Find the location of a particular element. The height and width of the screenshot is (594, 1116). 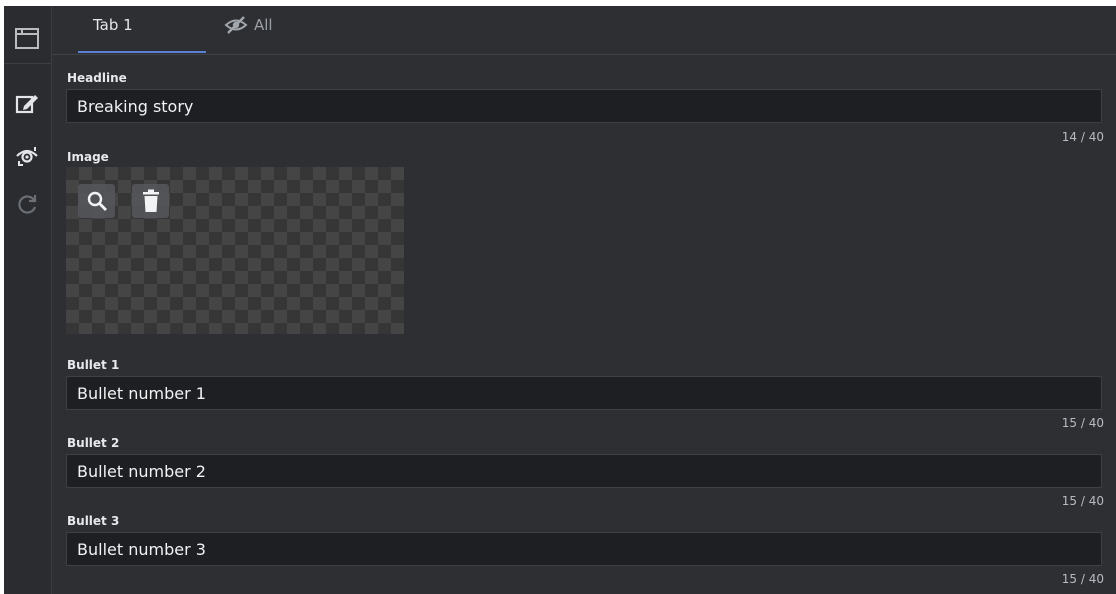

bullet-3-counter: 15 / 40 is located at coordinates (1082, 579).